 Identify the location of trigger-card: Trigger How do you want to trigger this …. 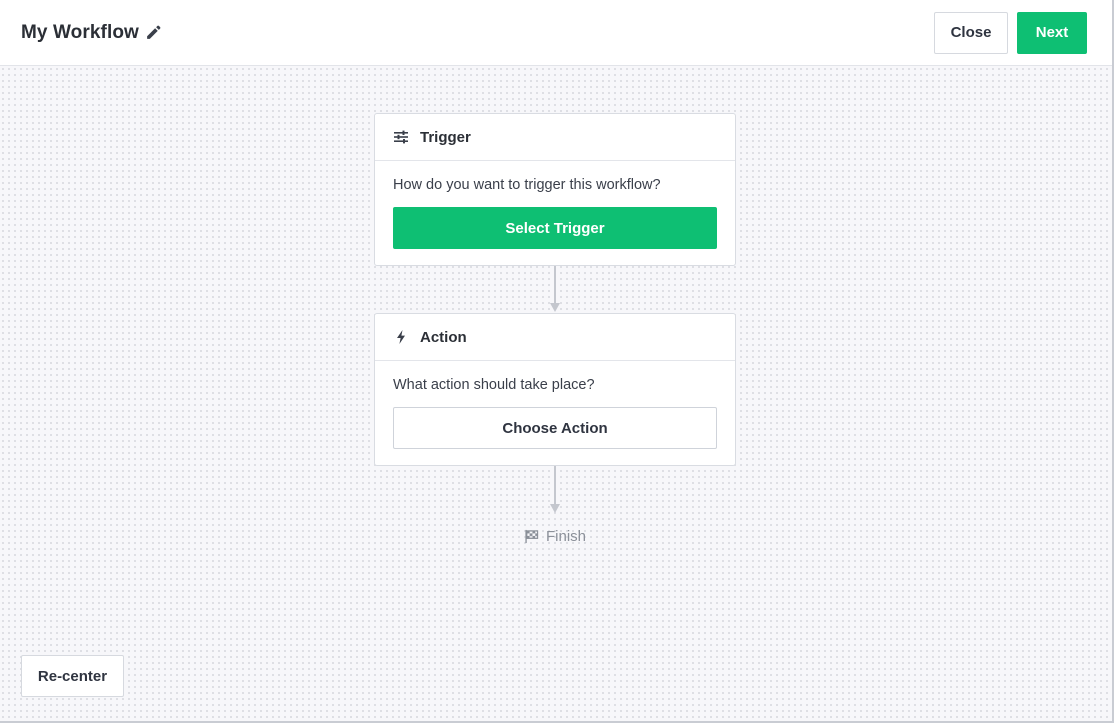
(555, 189).